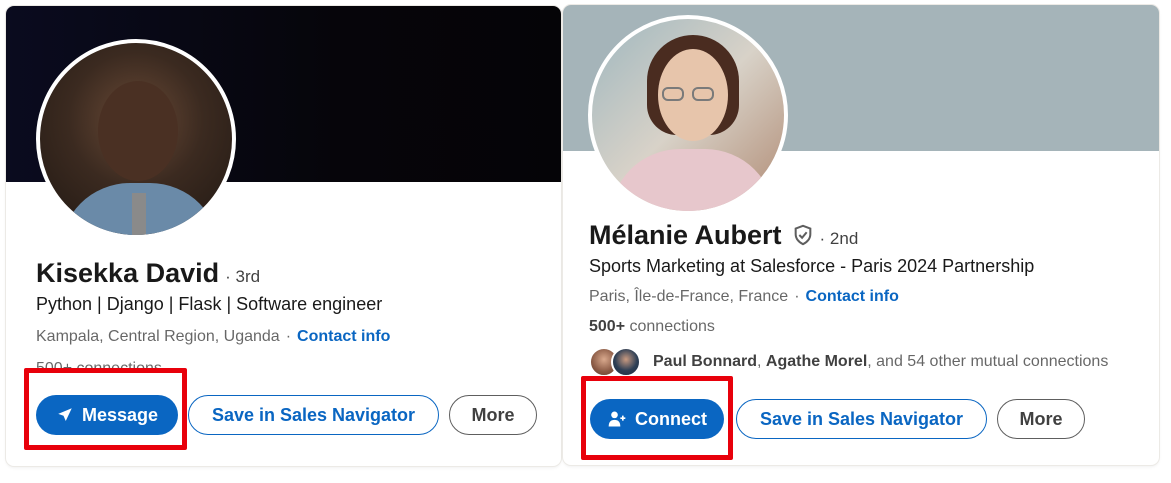 The image size is (1171, 483). I want to click on photo-tie, so click(139, 214).